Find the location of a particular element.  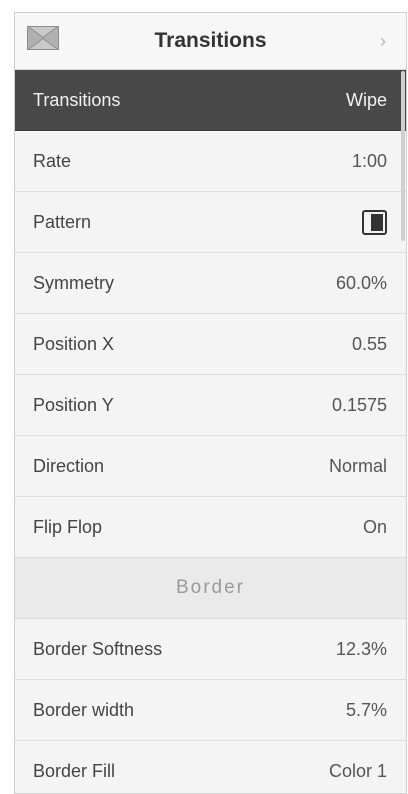

wipe-pattern-fill is located at coordinates (377, 222).